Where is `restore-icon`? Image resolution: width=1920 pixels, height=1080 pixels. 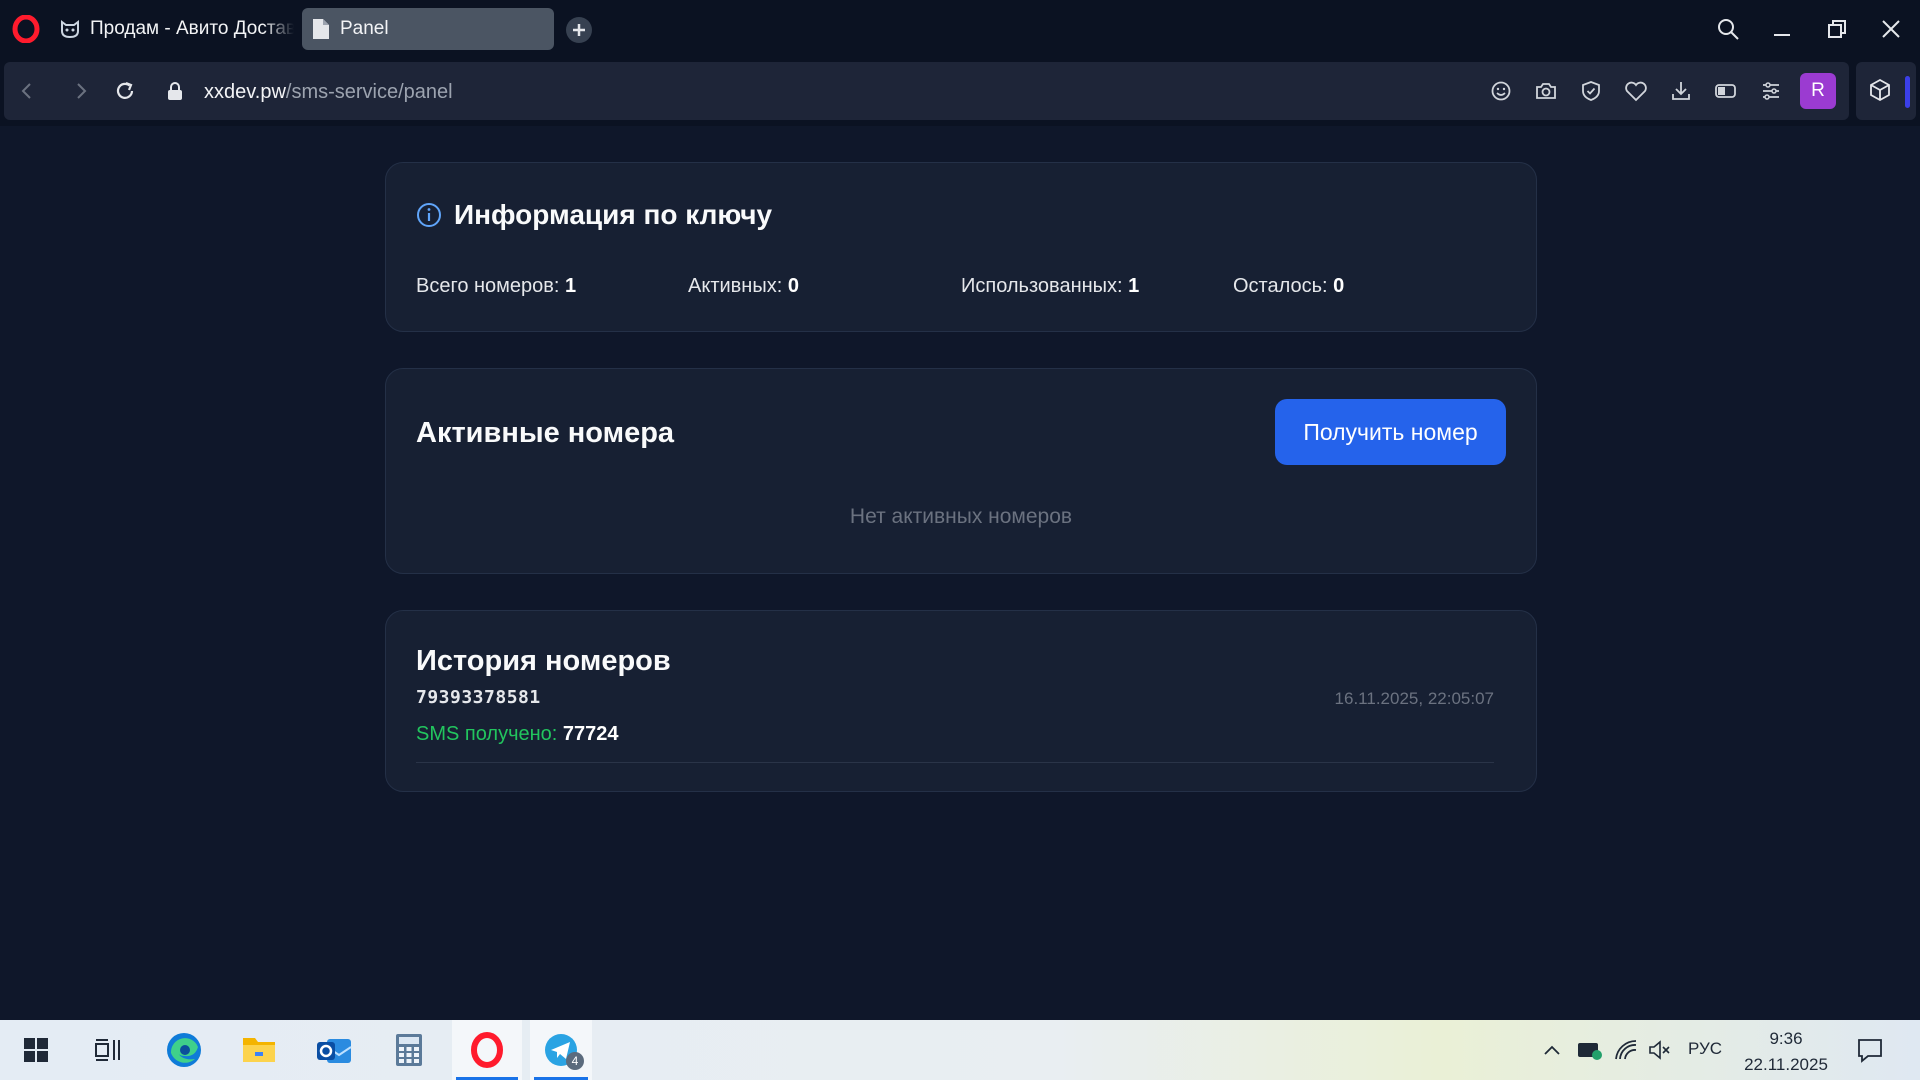
restore-icon is located at coordinates (1837, 29).